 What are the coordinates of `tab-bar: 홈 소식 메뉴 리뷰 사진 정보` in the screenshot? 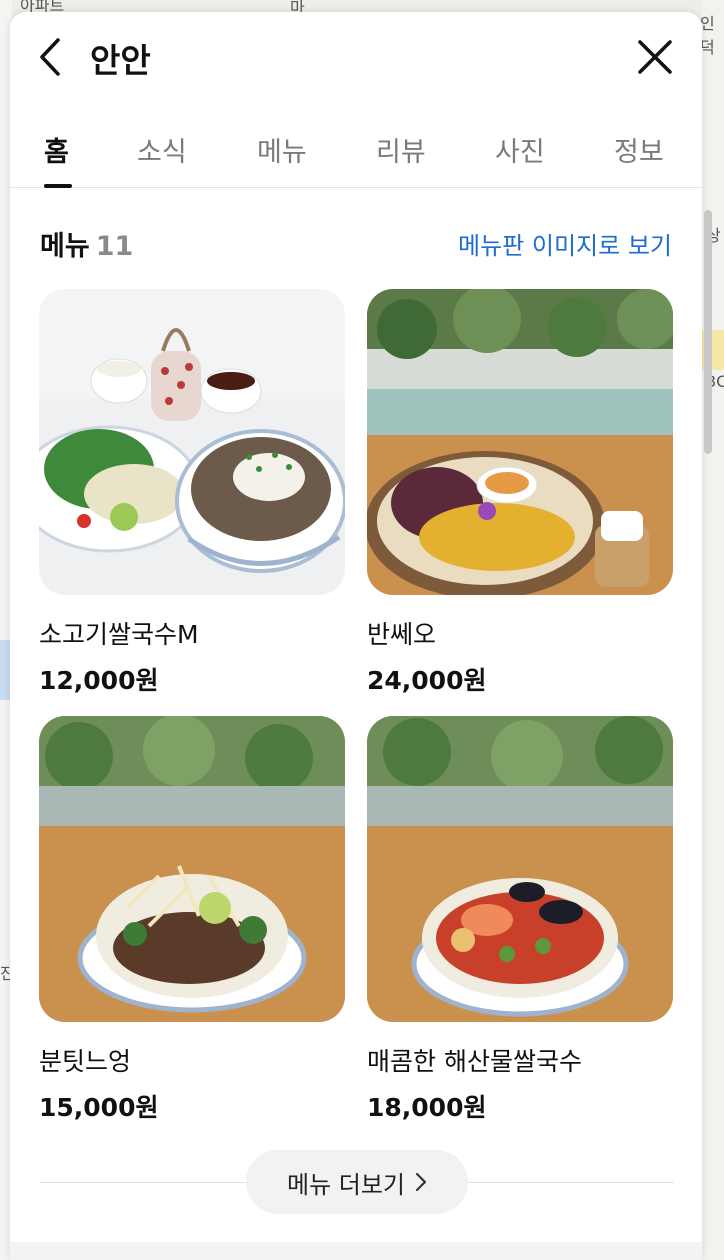 It's located at (356, 145).